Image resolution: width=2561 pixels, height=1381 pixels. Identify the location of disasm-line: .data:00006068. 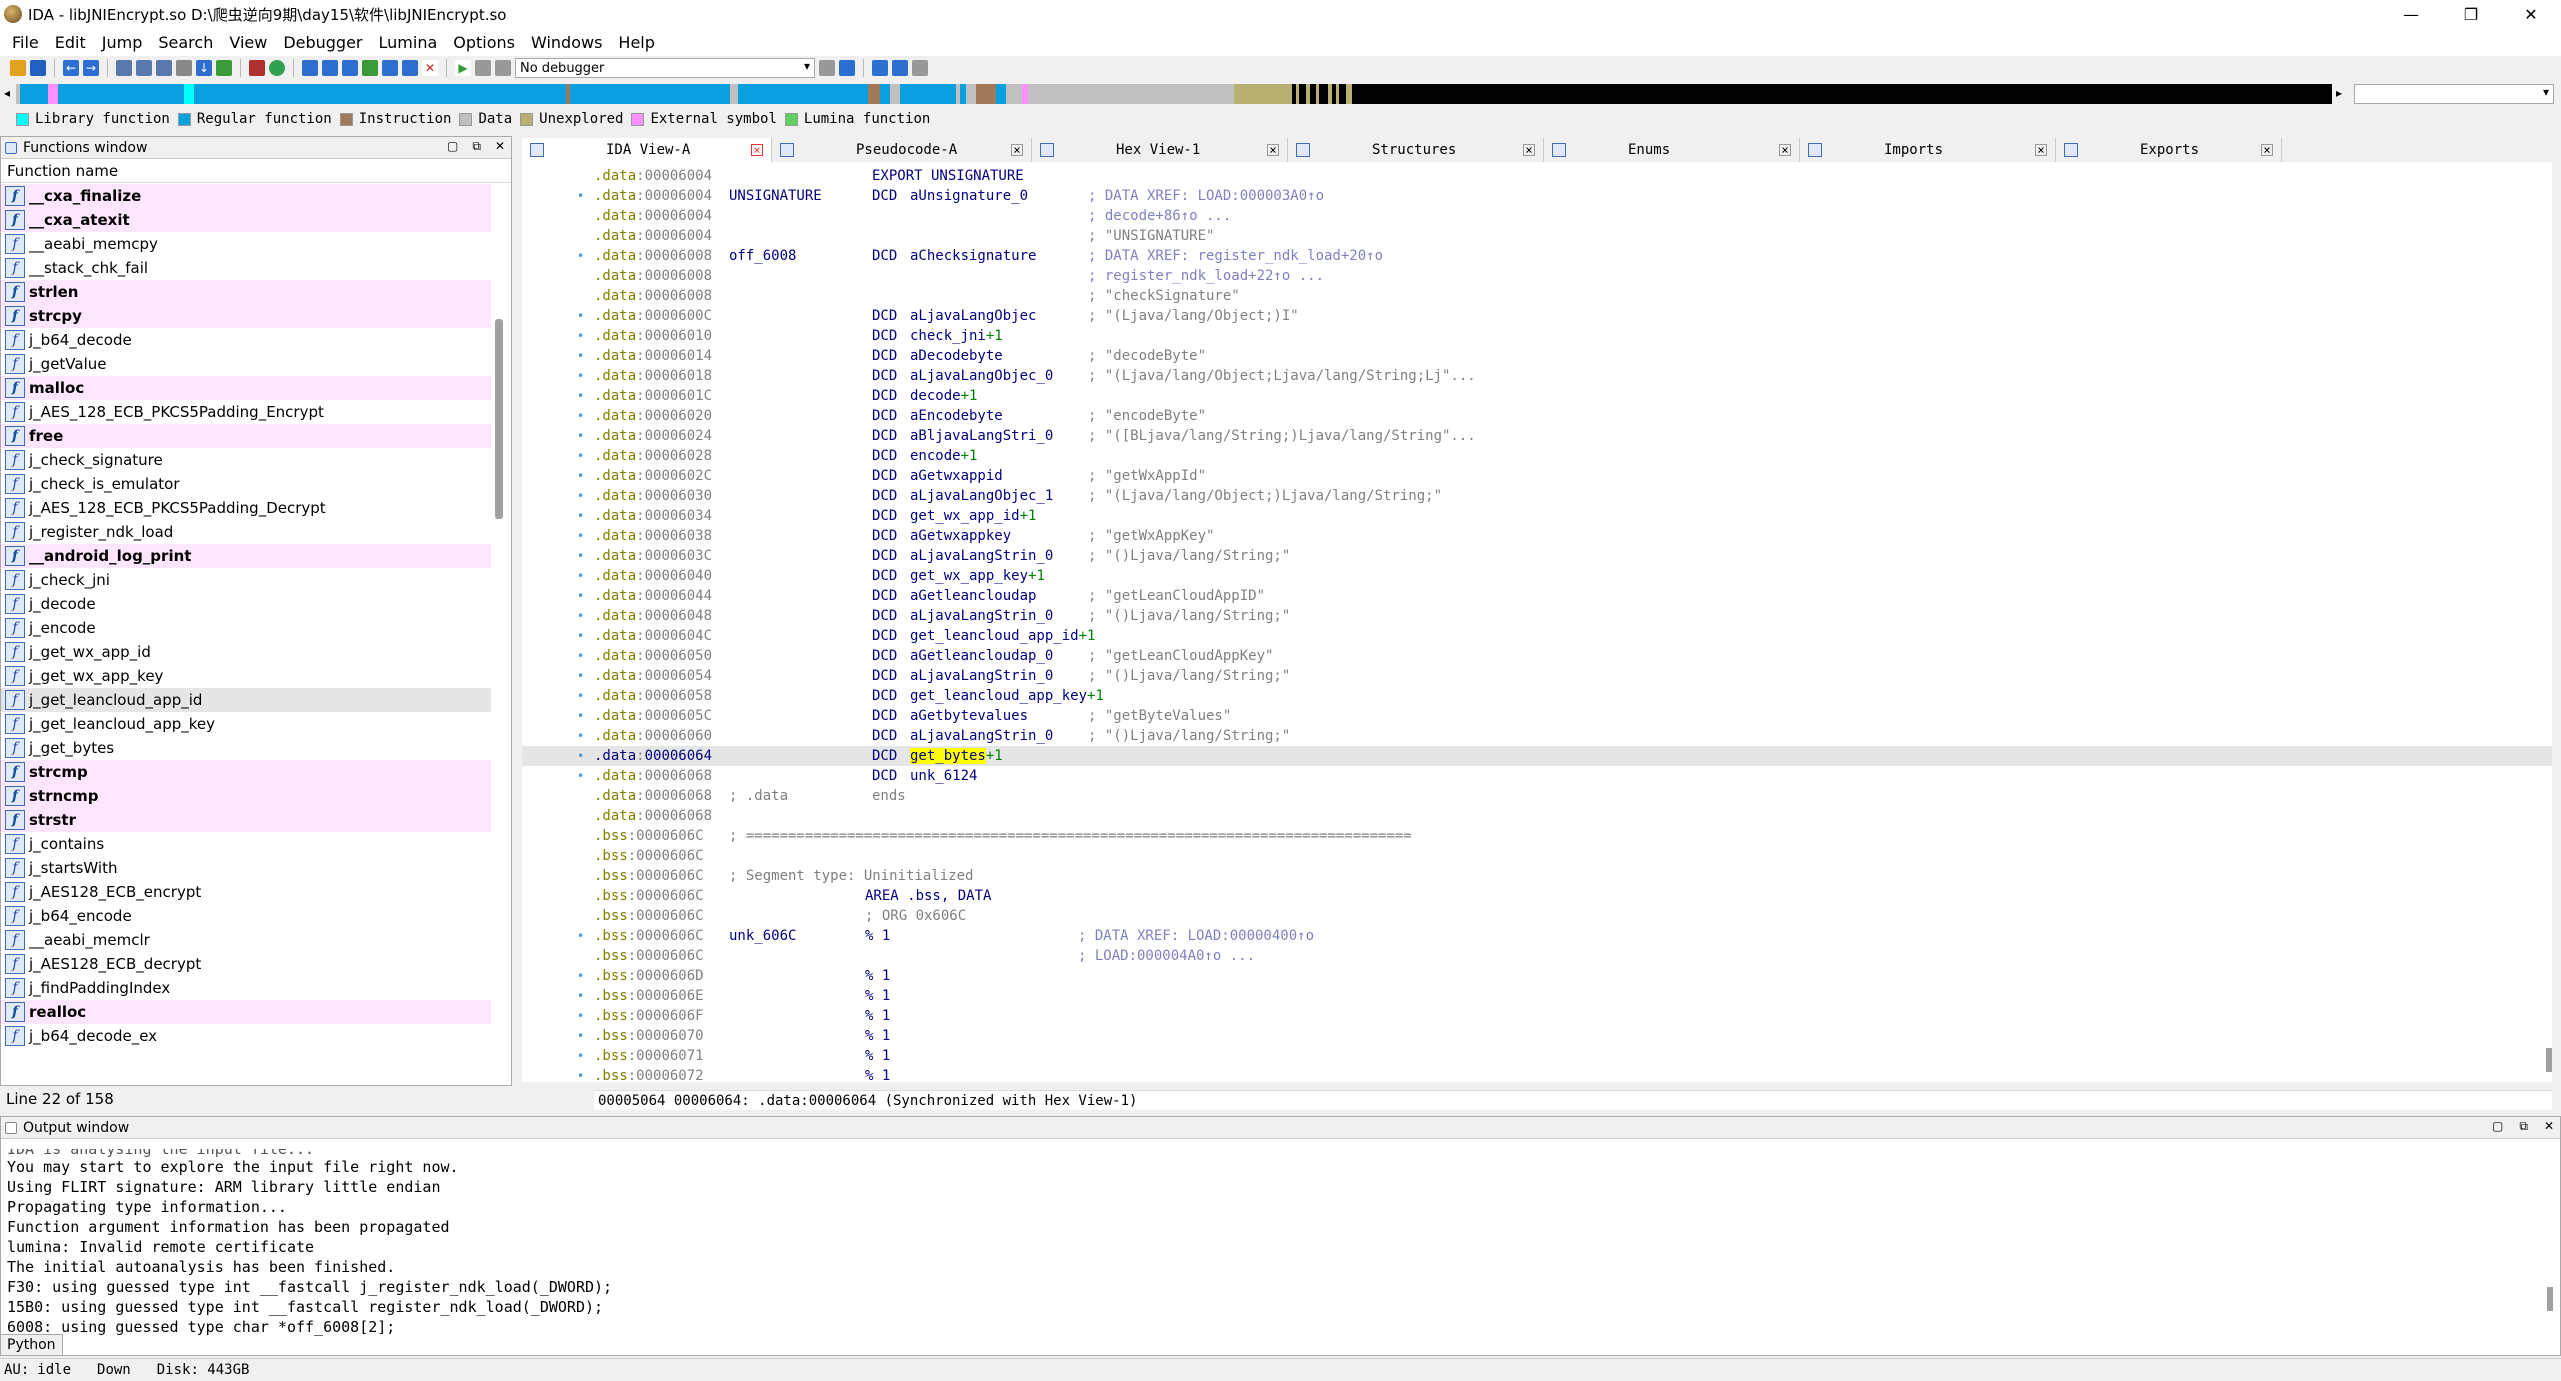
(1537, 816).